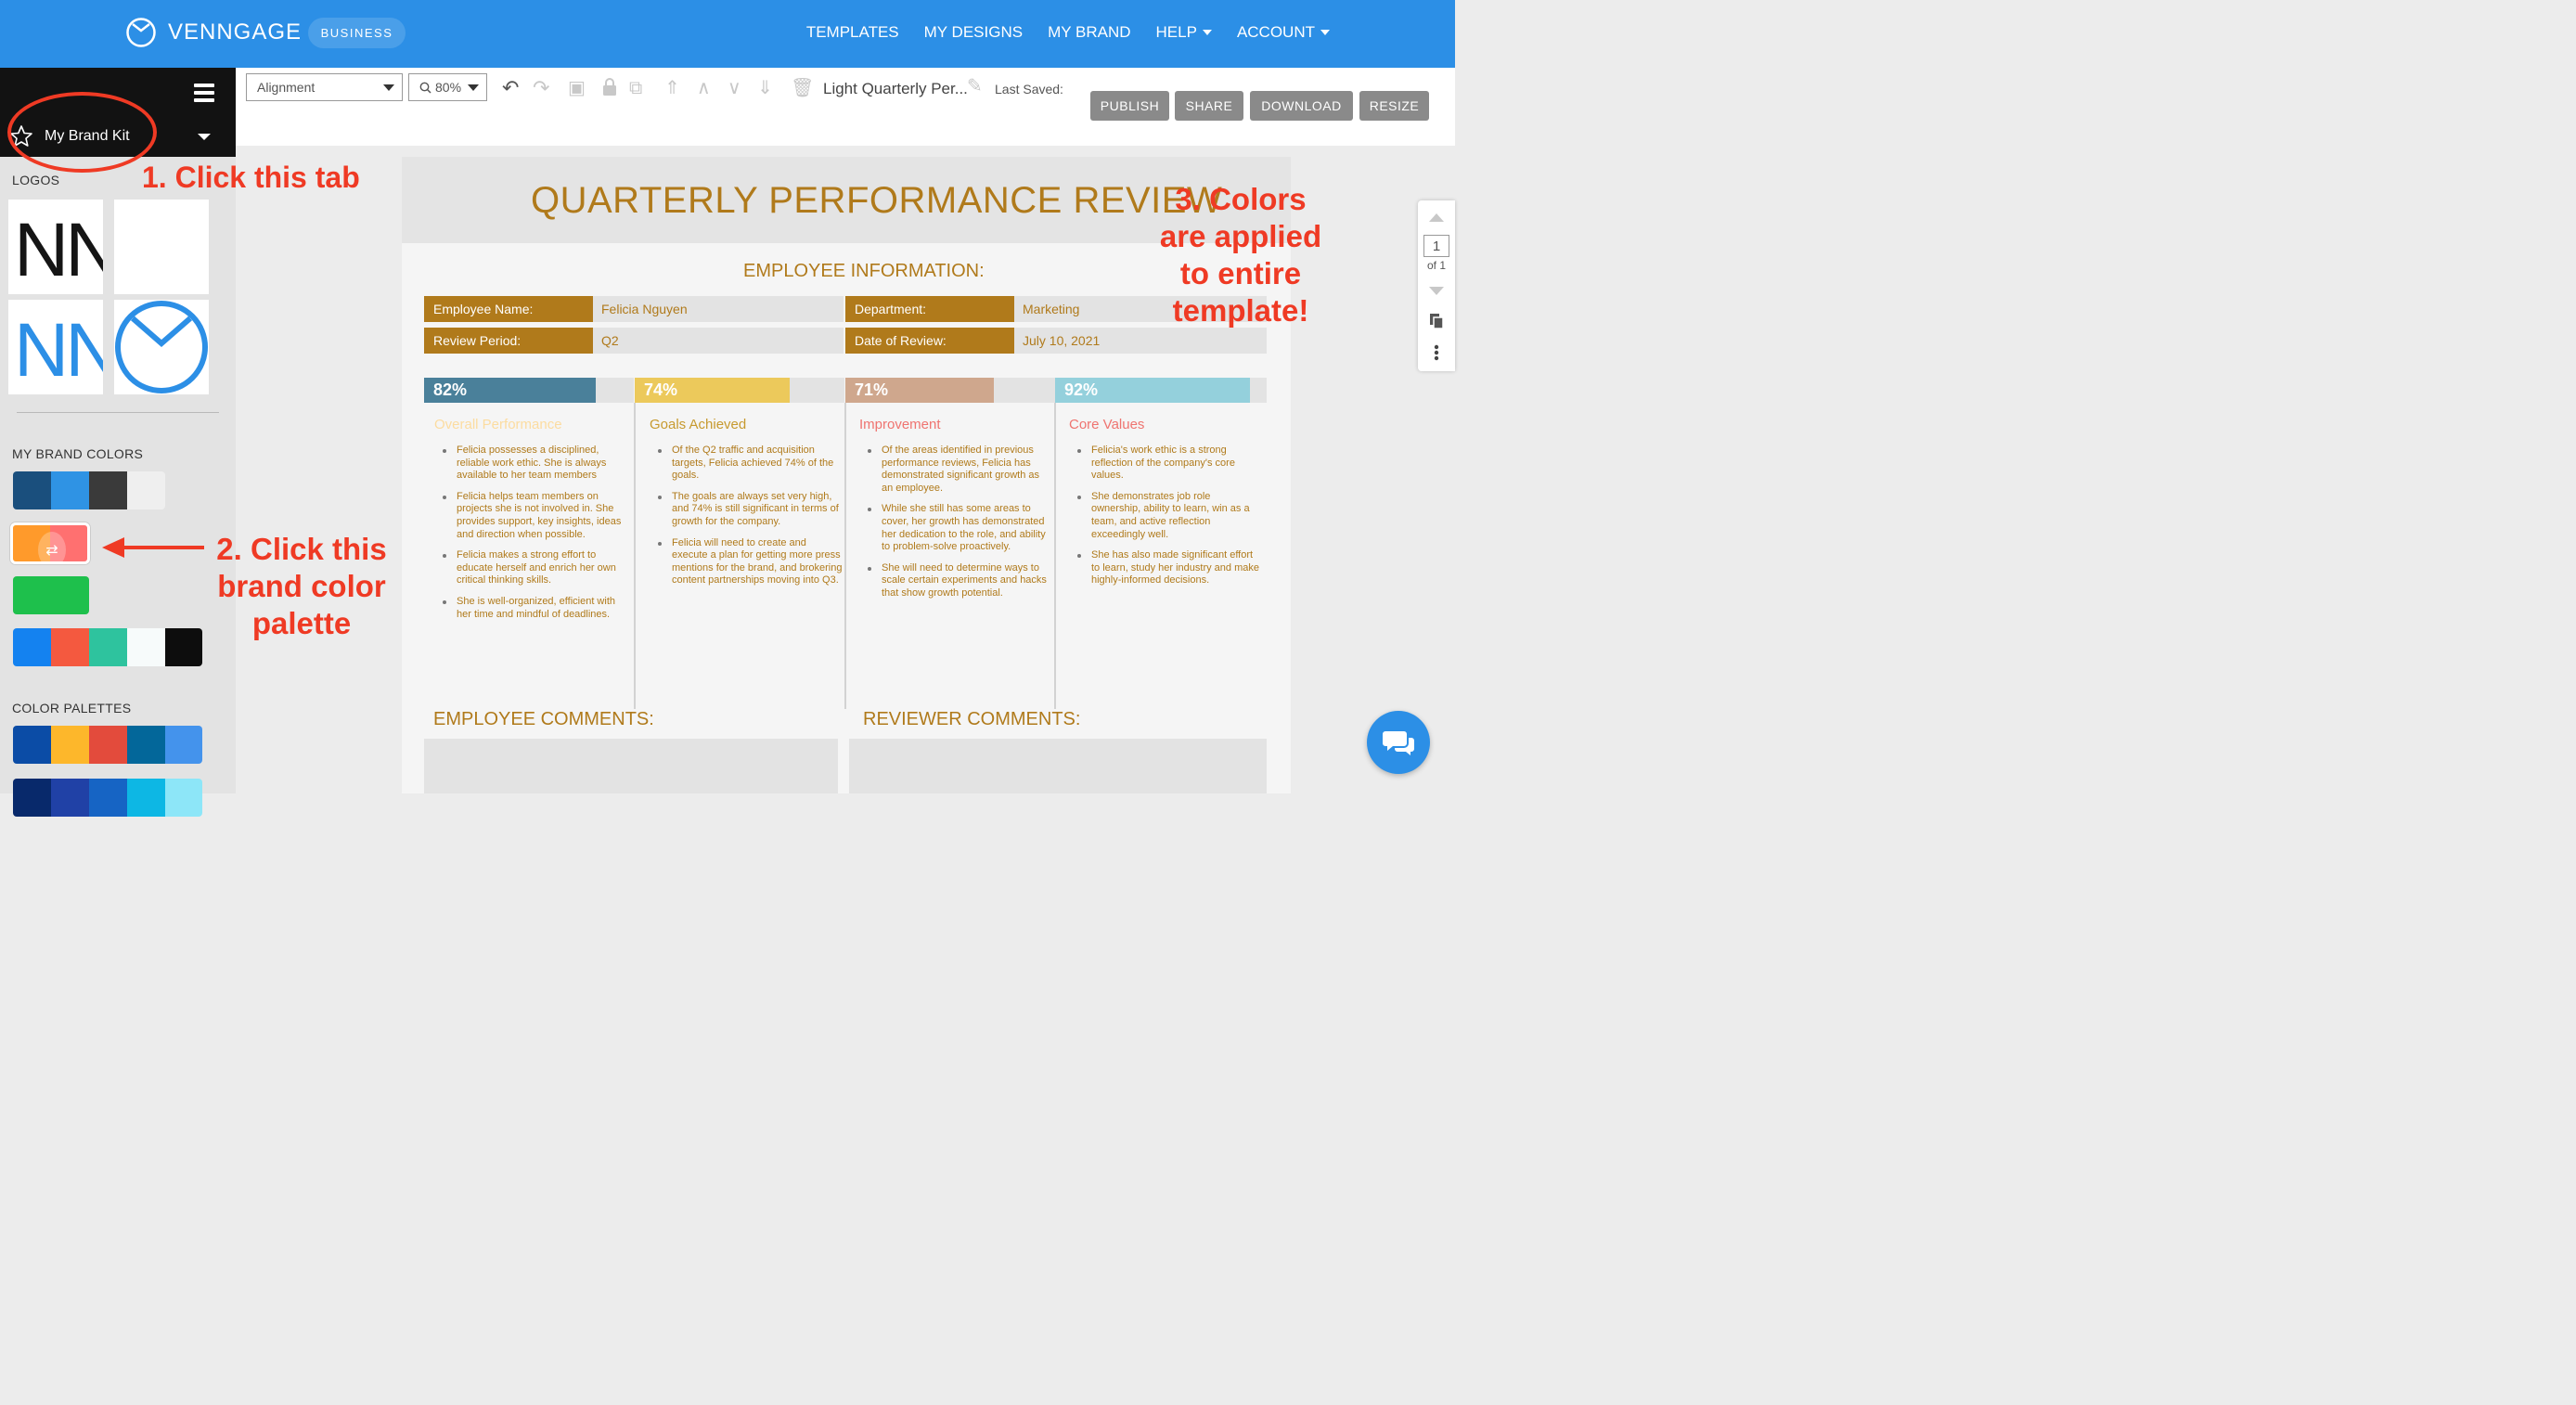 The width and height of the screenshot is (2576, 1405). I want to click on page-down-icon, so click(1437, 291).